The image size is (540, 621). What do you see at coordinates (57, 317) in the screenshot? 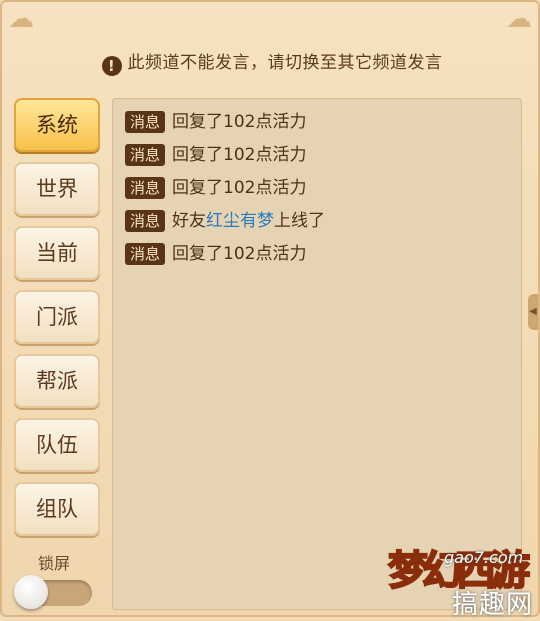
I see `channel-tab-sect: 门派` at bounding box center [57, 317].